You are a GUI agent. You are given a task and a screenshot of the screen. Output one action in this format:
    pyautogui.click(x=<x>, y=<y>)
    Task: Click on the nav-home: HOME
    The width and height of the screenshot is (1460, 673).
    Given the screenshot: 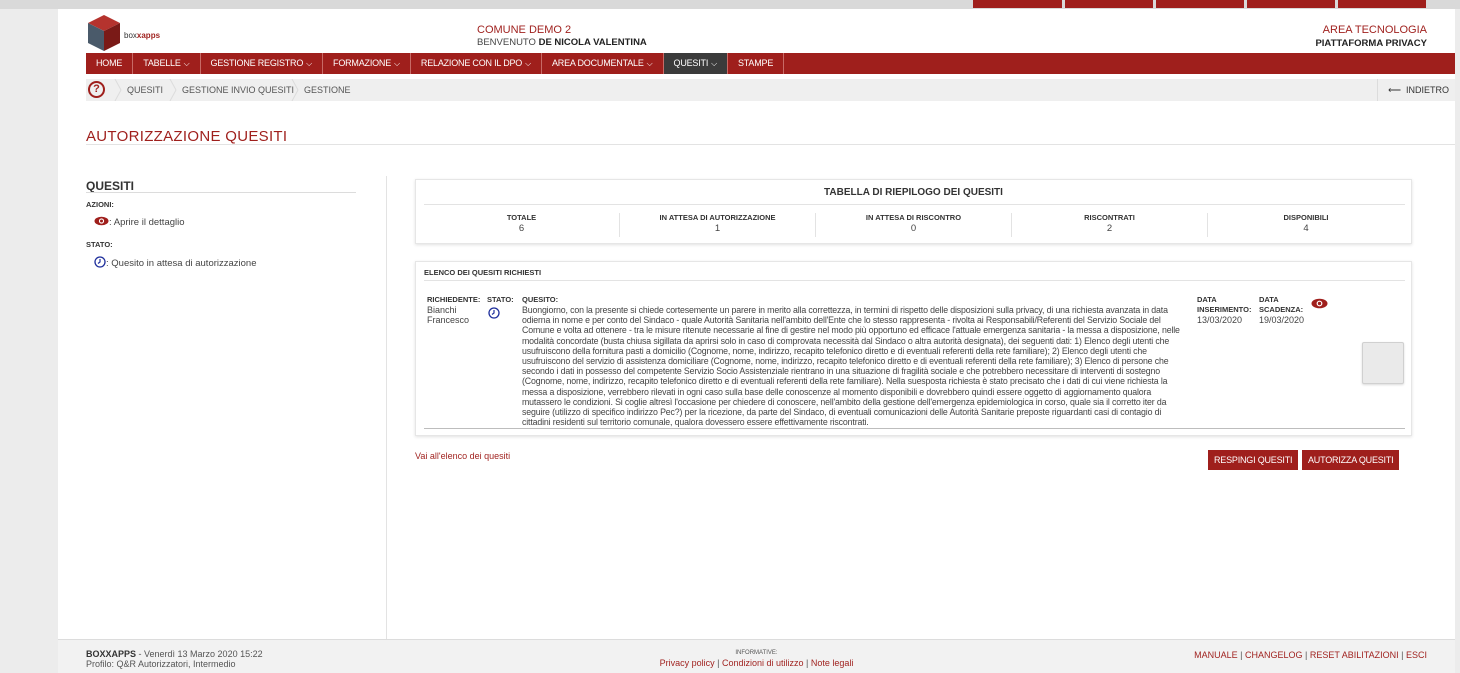 What is the action you would take?
    pyautogui.click(x=110, y=63)
    